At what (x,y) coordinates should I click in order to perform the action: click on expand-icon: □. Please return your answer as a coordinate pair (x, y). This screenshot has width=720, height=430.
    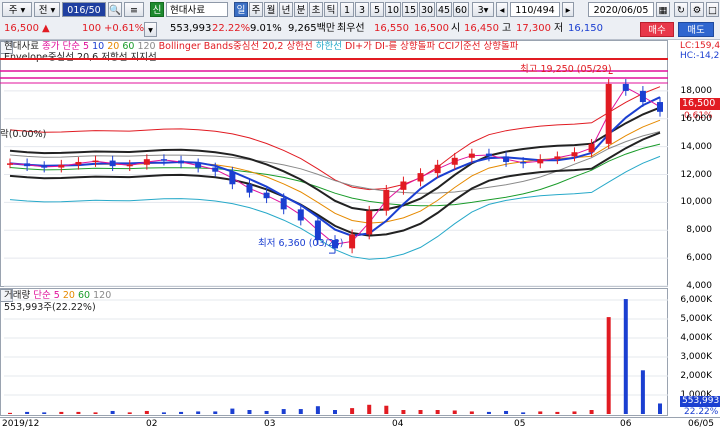
    Looking at the image, I should click on (712, 10).